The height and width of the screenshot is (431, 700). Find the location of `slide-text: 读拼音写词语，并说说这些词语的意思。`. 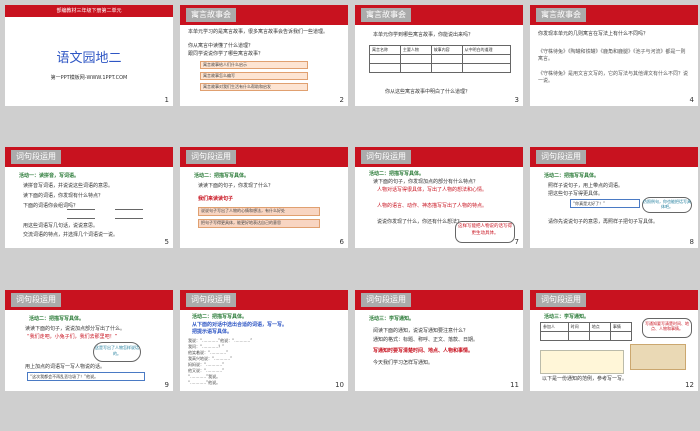

slide-text: 读拼音写词语，并说说这些词语的意思。 is located at coordinates (68, 186).